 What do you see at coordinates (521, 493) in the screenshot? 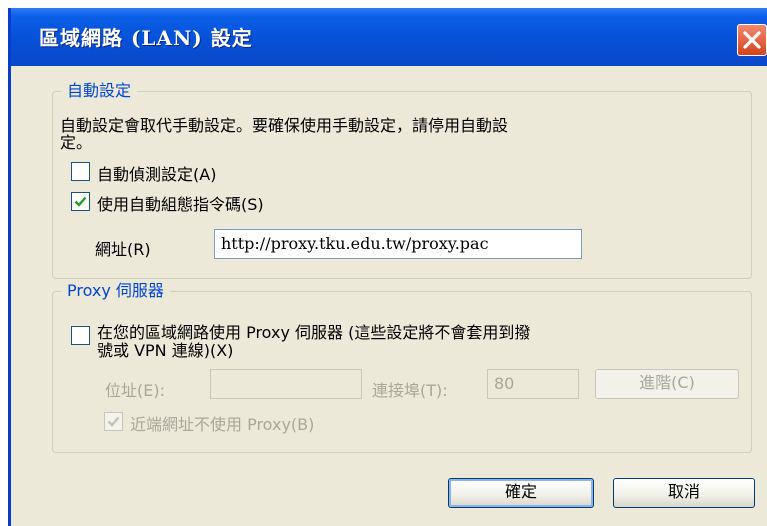
I see `ok-button: 確定` at bounding box center [521, 493].